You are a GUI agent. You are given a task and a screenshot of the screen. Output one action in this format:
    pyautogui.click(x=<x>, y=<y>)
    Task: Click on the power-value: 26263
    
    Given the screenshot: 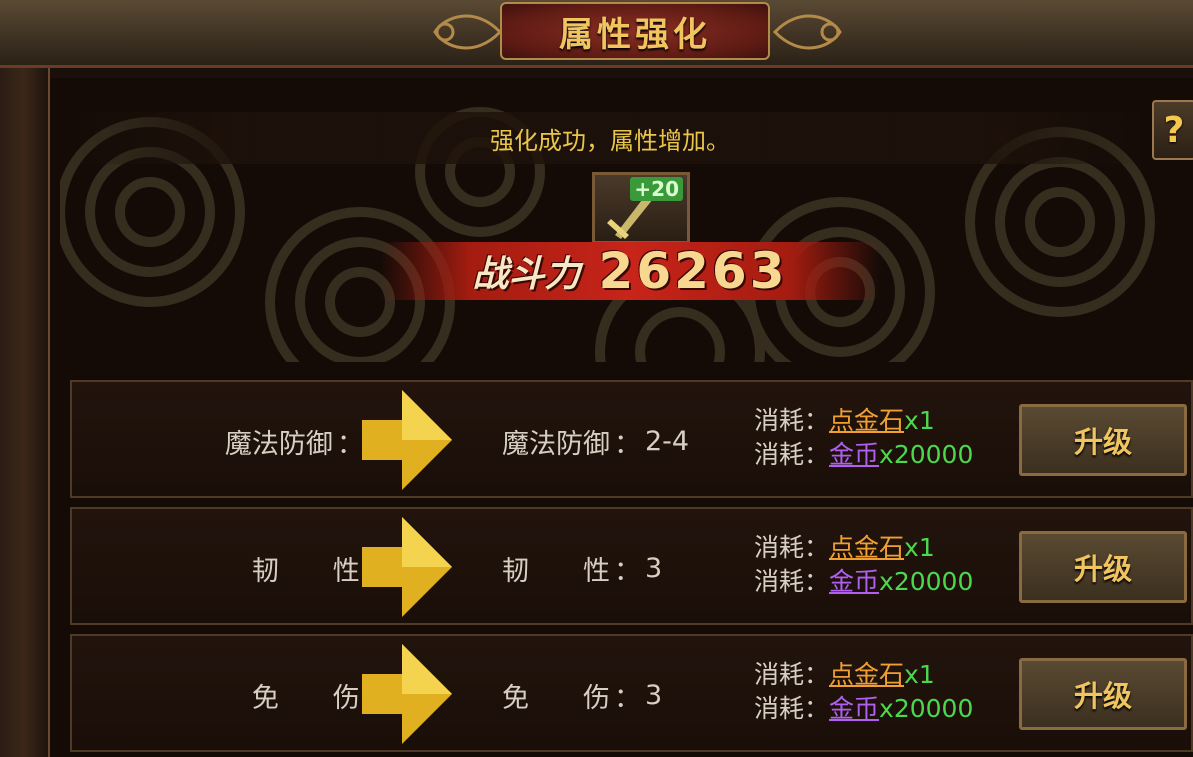 What is the action you would take?
    pyautogui.click(x=693, y=271)
    